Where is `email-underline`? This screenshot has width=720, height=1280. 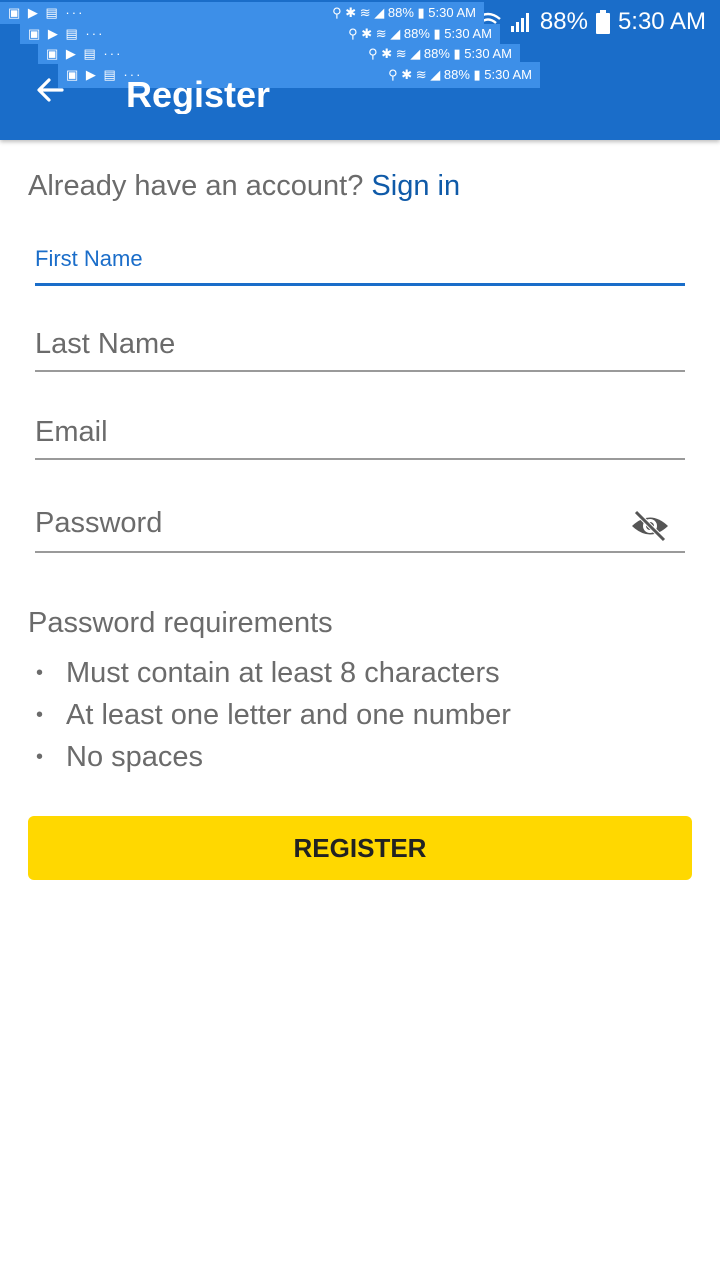
email-underline is located at coordinates (360, 459).